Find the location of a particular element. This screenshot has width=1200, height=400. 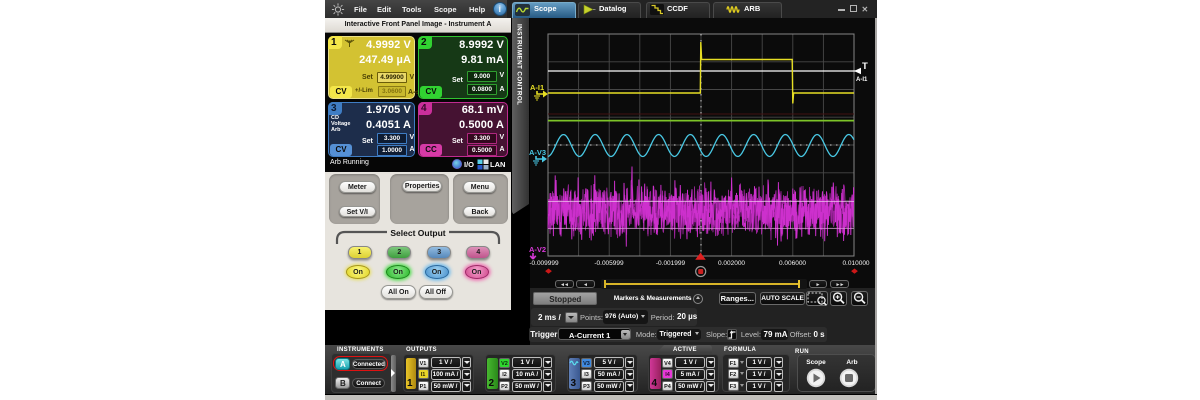

svg-text: -0.009999 is located at coordinates (544, 263).